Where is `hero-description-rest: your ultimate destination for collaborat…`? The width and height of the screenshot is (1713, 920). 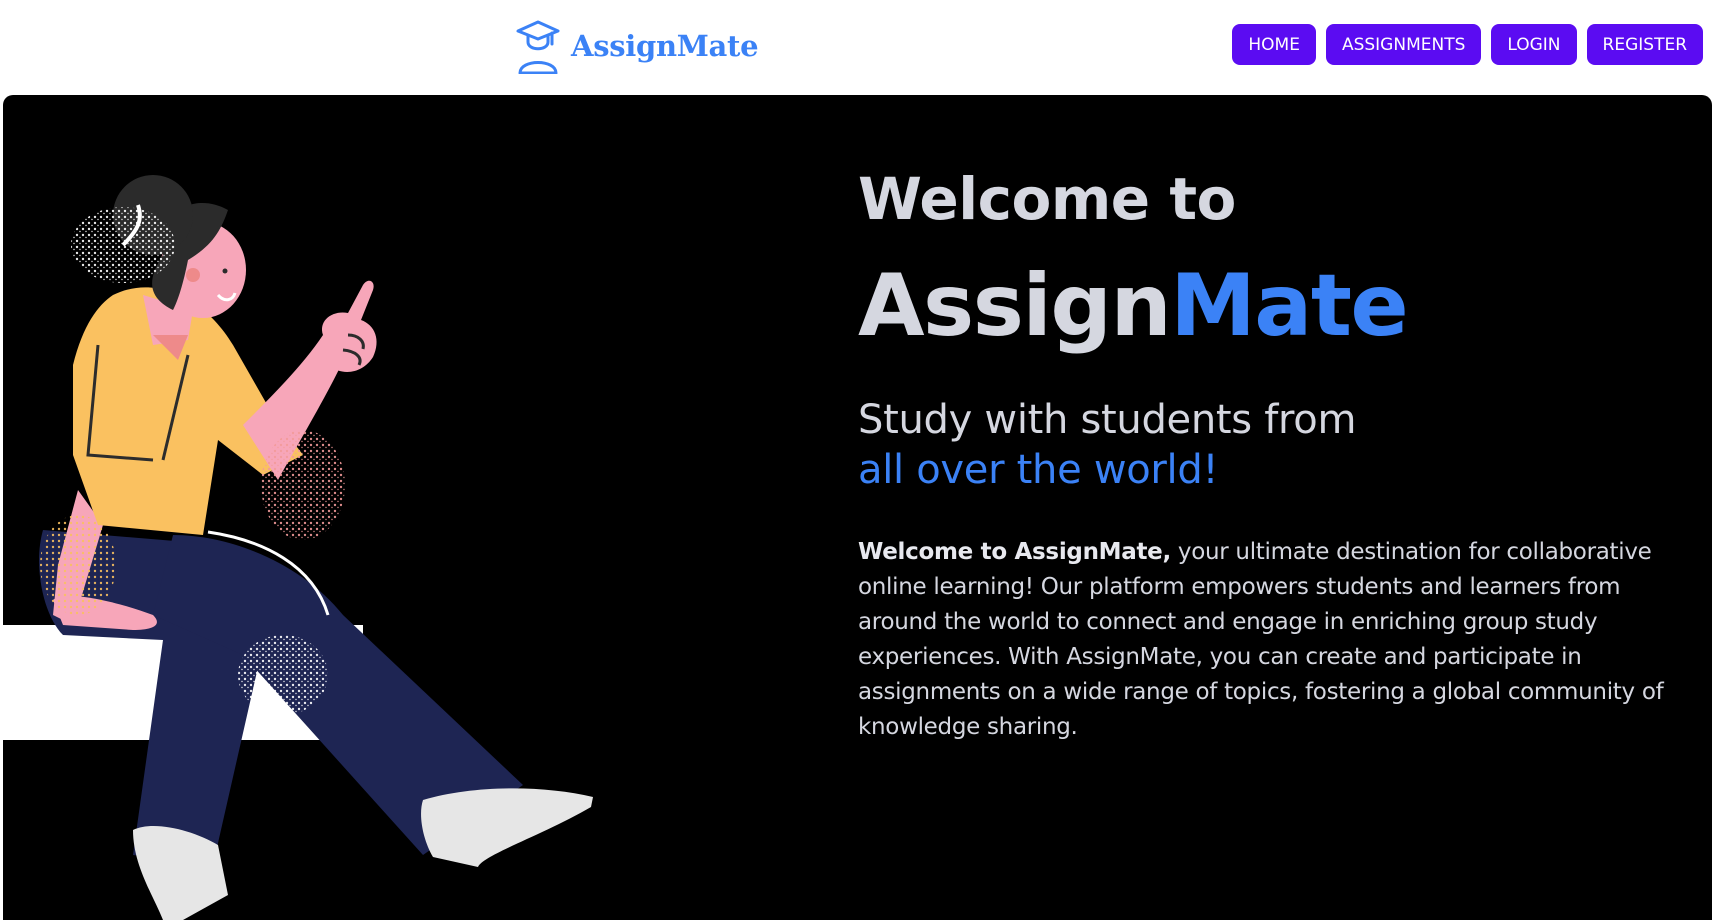 hero-description-rest: your ultimate destination for collaborat… is located at coordinates (1261, 639).